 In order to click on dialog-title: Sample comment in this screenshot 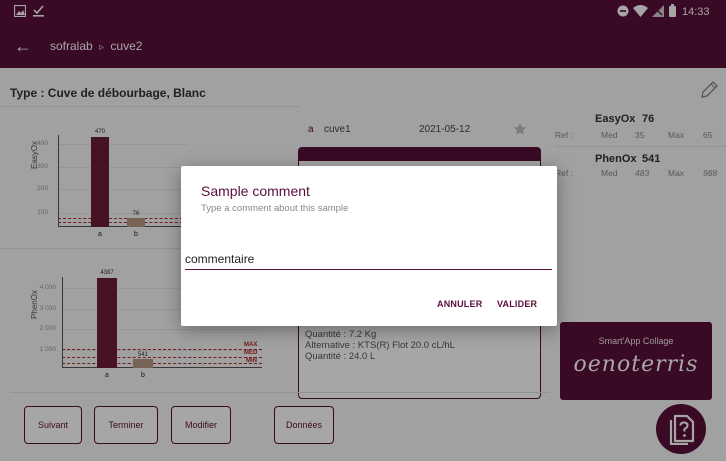, I will do `click(255, 191)`.